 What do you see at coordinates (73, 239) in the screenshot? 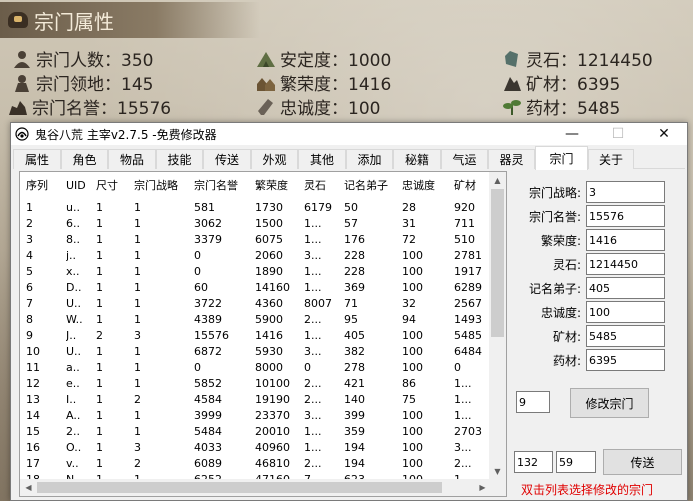
I see `table-cell: 8..` at bounding box center [73, 239].